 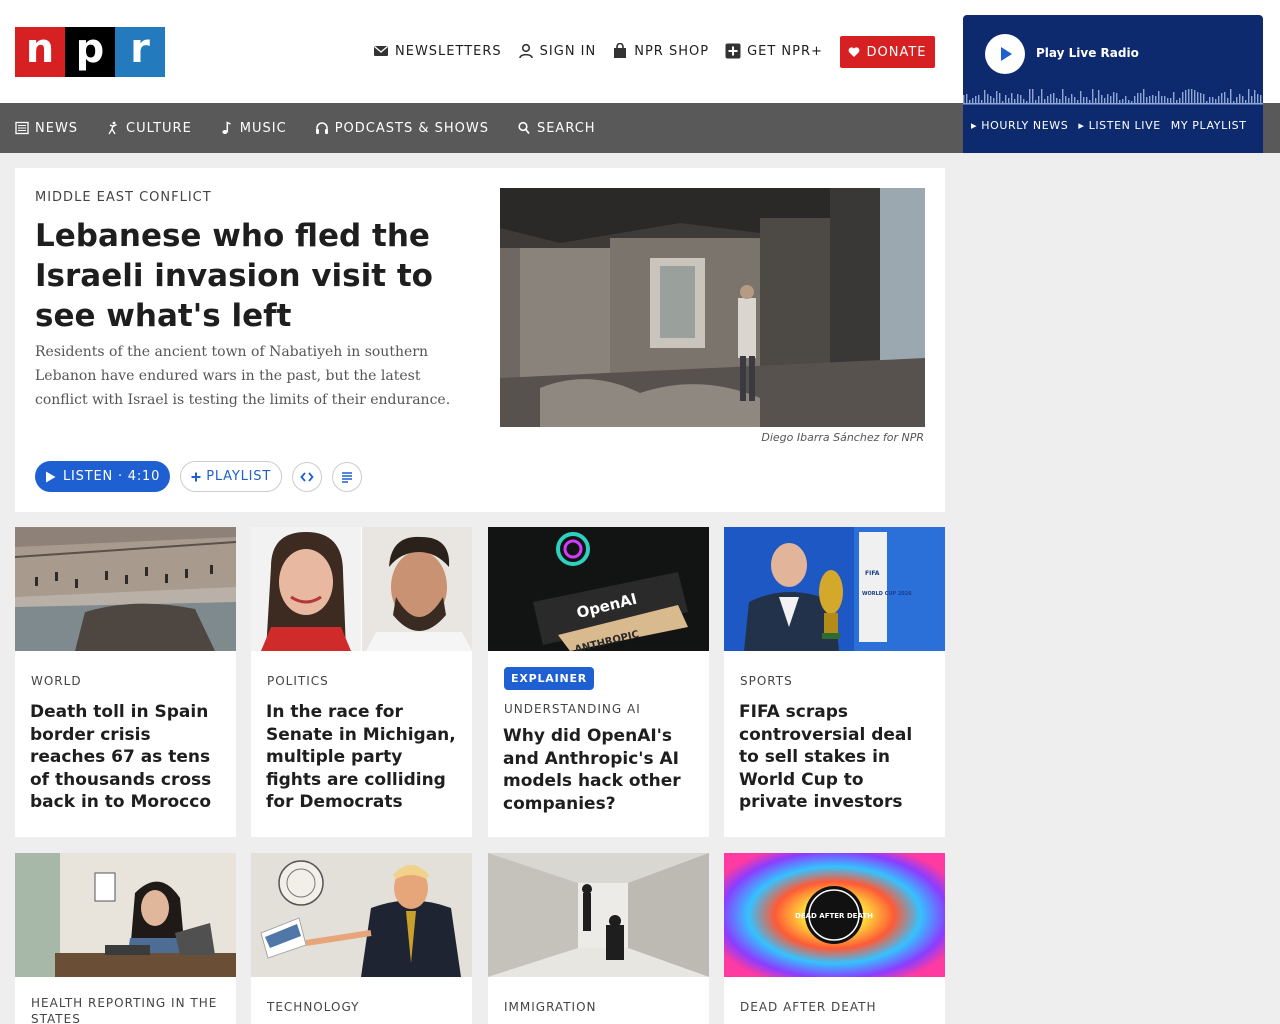 What do you see at coordinates (263, 128) in the screenshot?
I see `nav-music-label: MUSIC` at bounding box center [263, 128].